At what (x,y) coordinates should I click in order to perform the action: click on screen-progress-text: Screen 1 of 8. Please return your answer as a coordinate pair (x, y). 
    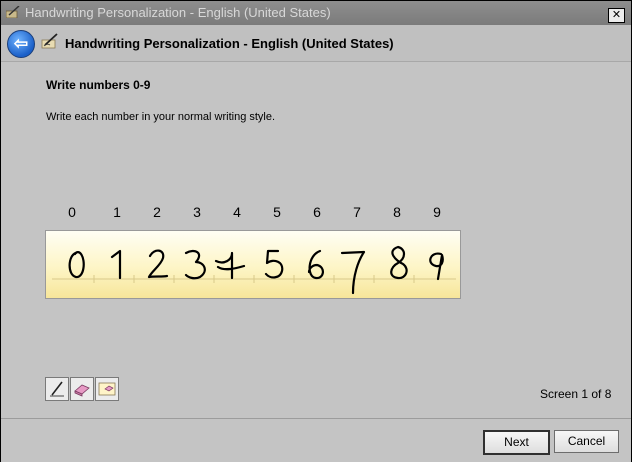
    Looking at the image, I should click on (576, 394).